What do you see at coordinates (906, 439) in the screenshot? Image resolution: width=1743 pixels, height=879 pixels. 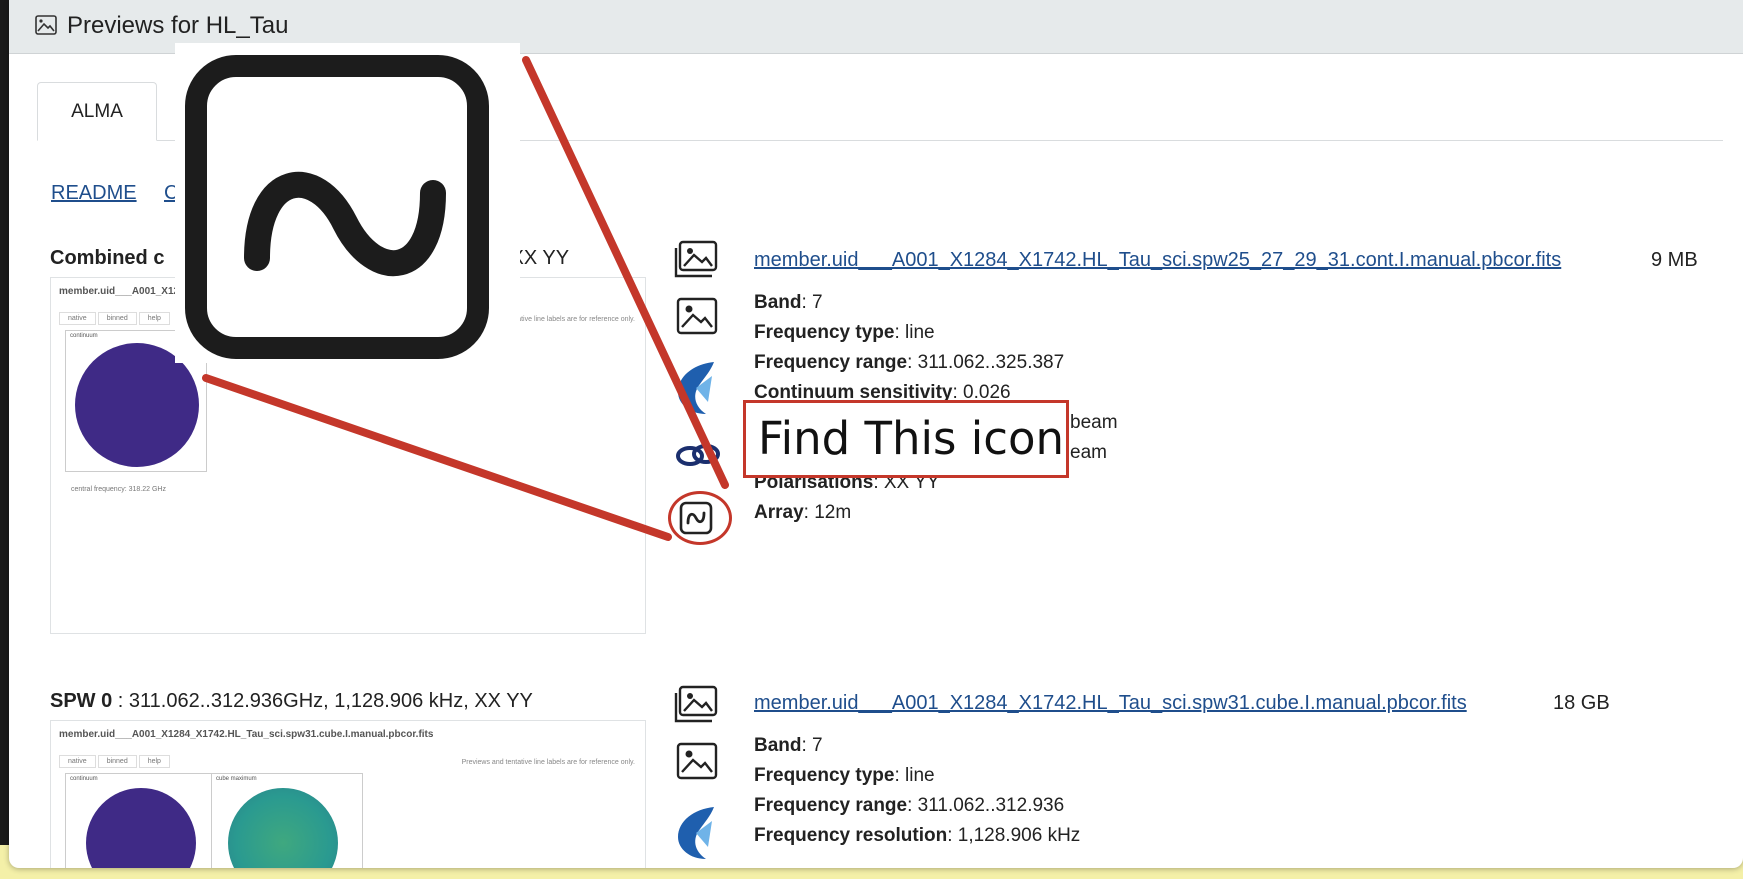 I see `callout-label: Find This icon` at bounding box center [906, 439].